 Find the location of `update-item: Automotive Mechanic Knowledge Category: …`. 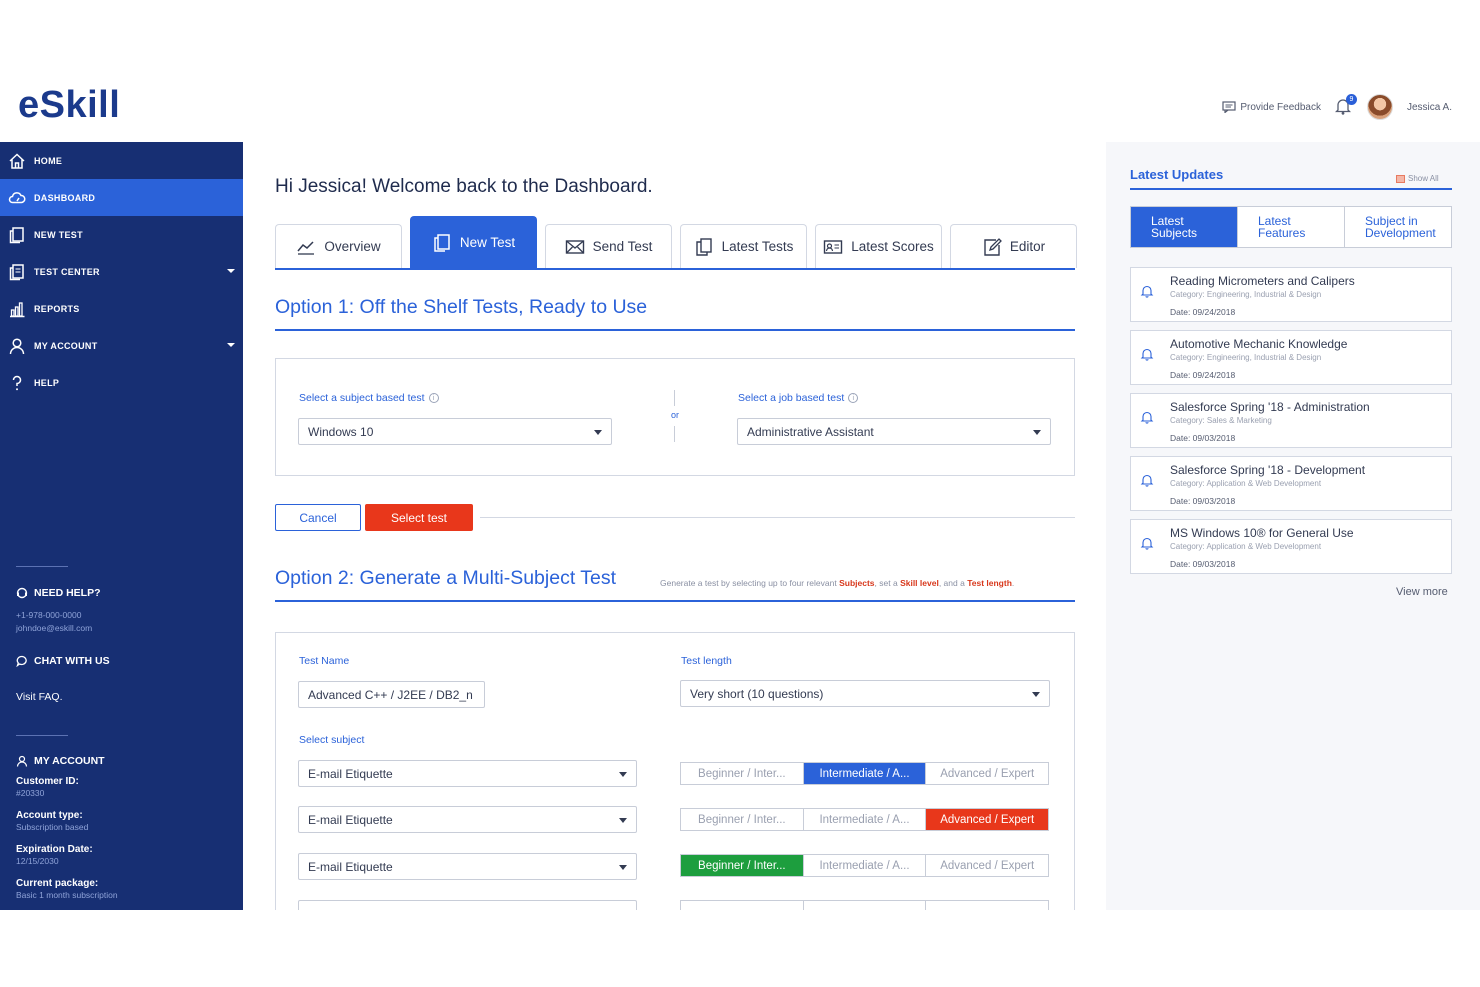

update-item: Automotive Mechanic Knowledge Category: … is located at coordinates (1291, 357).